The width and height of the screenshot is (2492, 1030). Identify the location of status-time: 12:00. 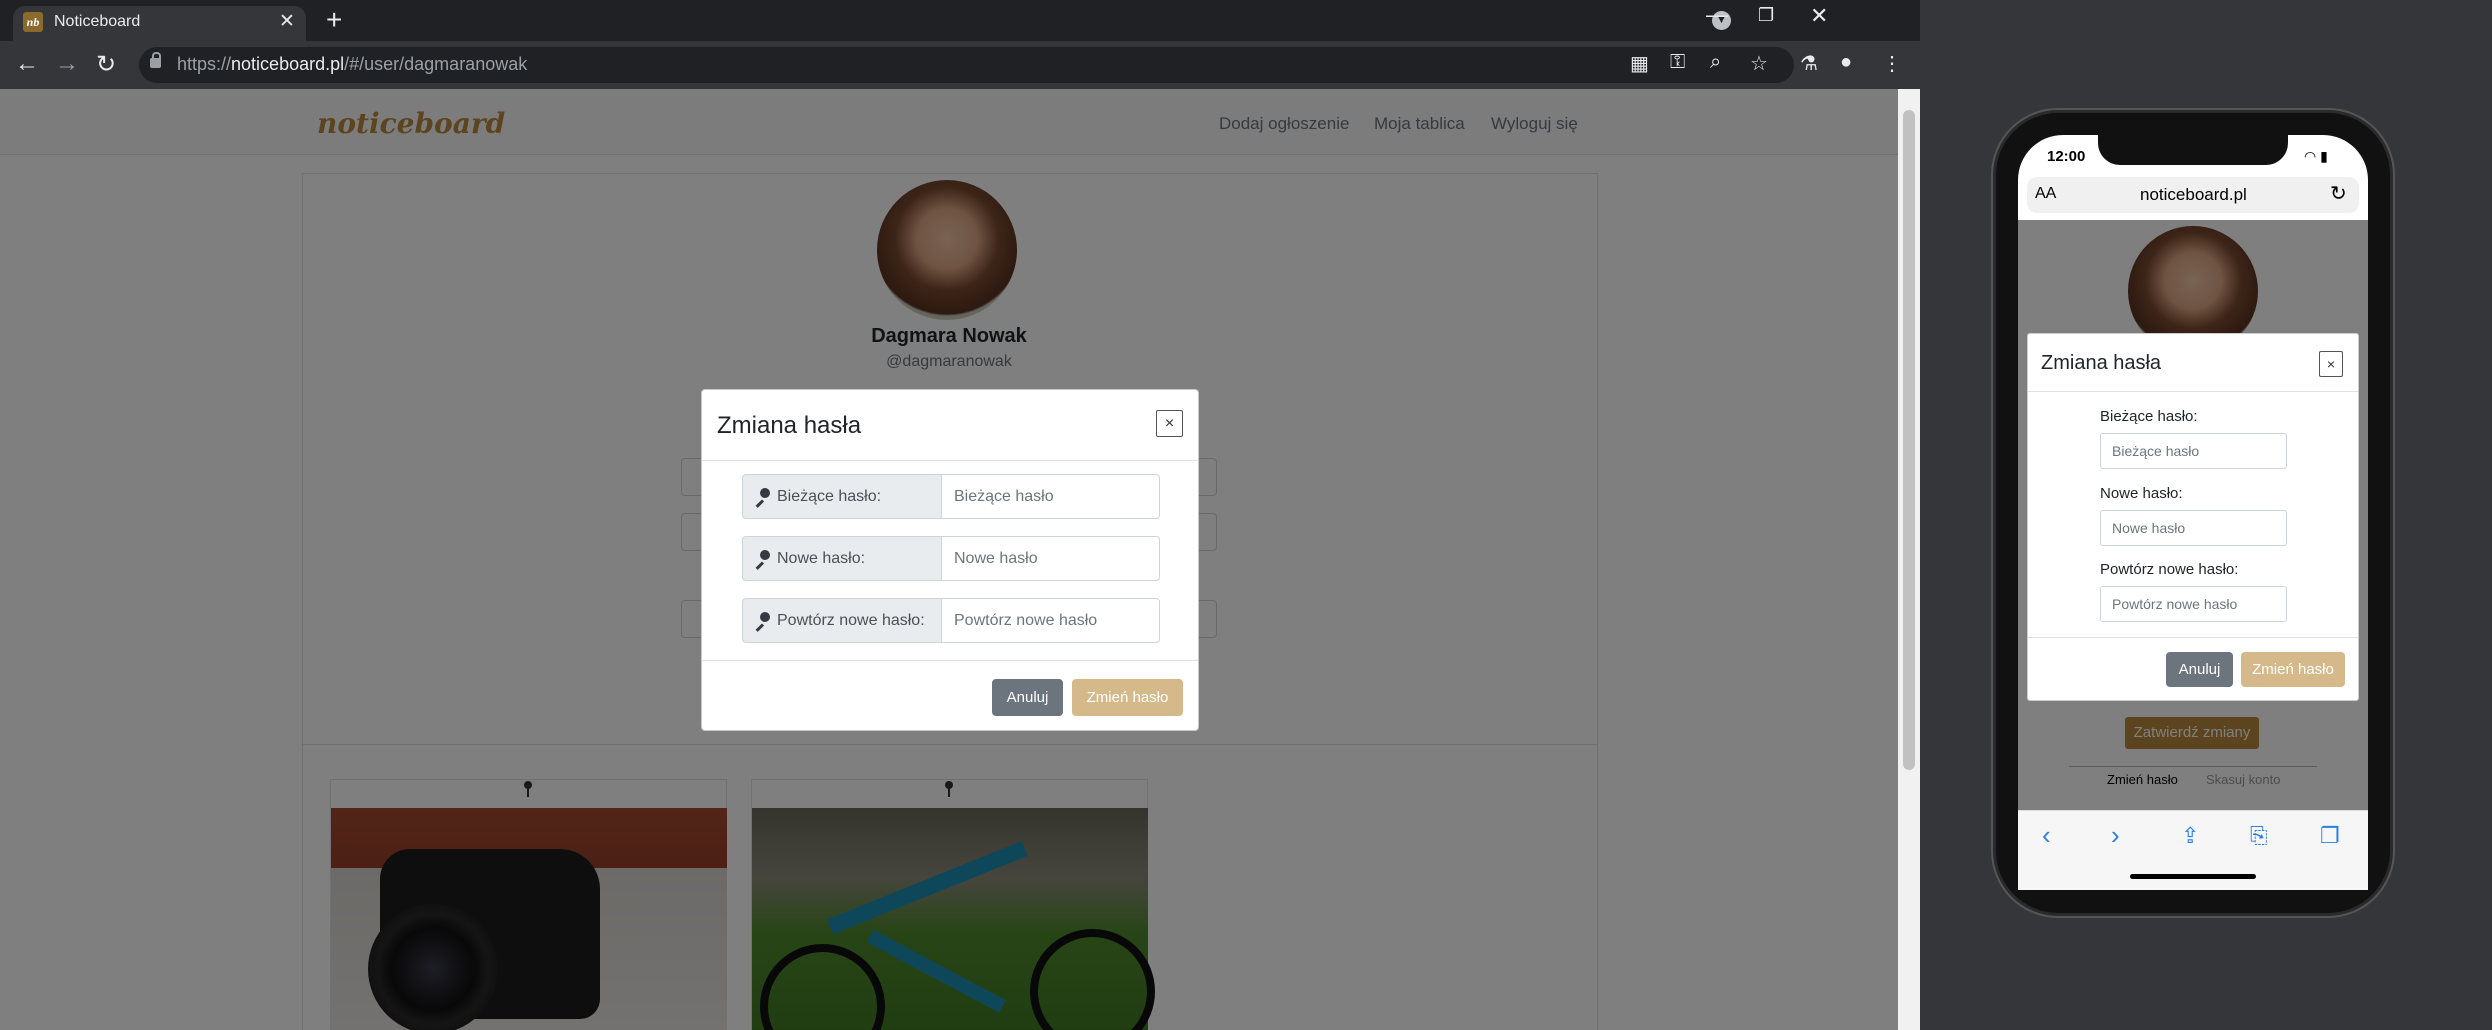
(2066, 156).